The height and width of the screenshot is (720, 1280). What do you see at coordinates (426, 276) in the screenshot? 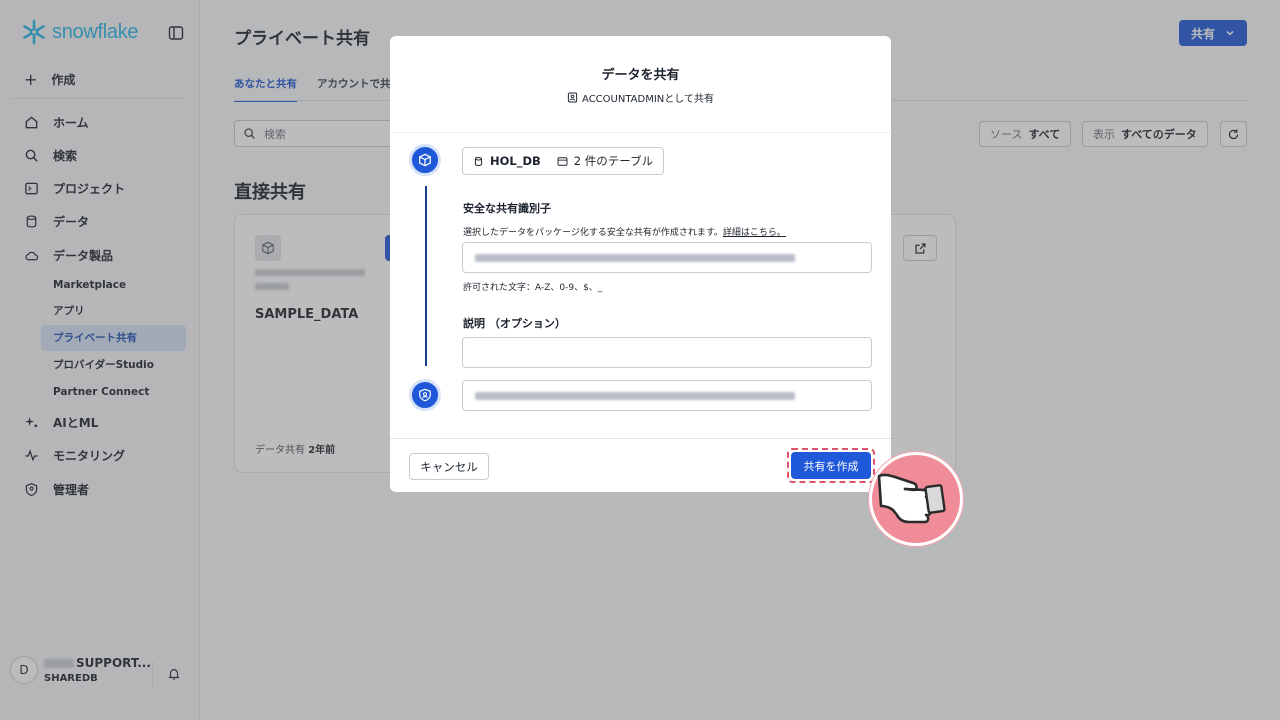
I see `step-connector` at bounding box center [426, 276].